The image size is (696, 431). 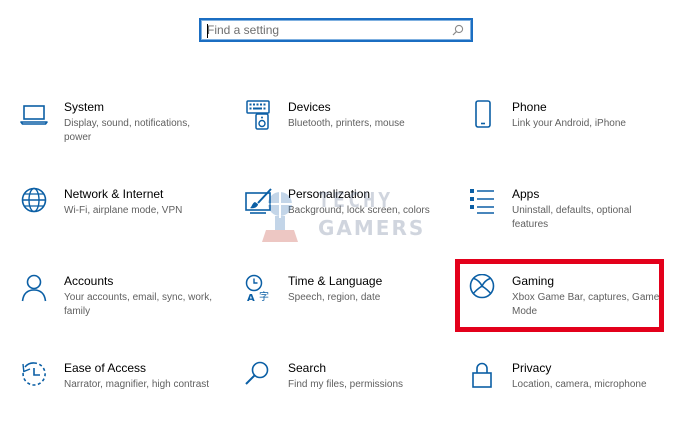 I want to click on tile-description: Speech, region, date, so click(x=334, y=297).